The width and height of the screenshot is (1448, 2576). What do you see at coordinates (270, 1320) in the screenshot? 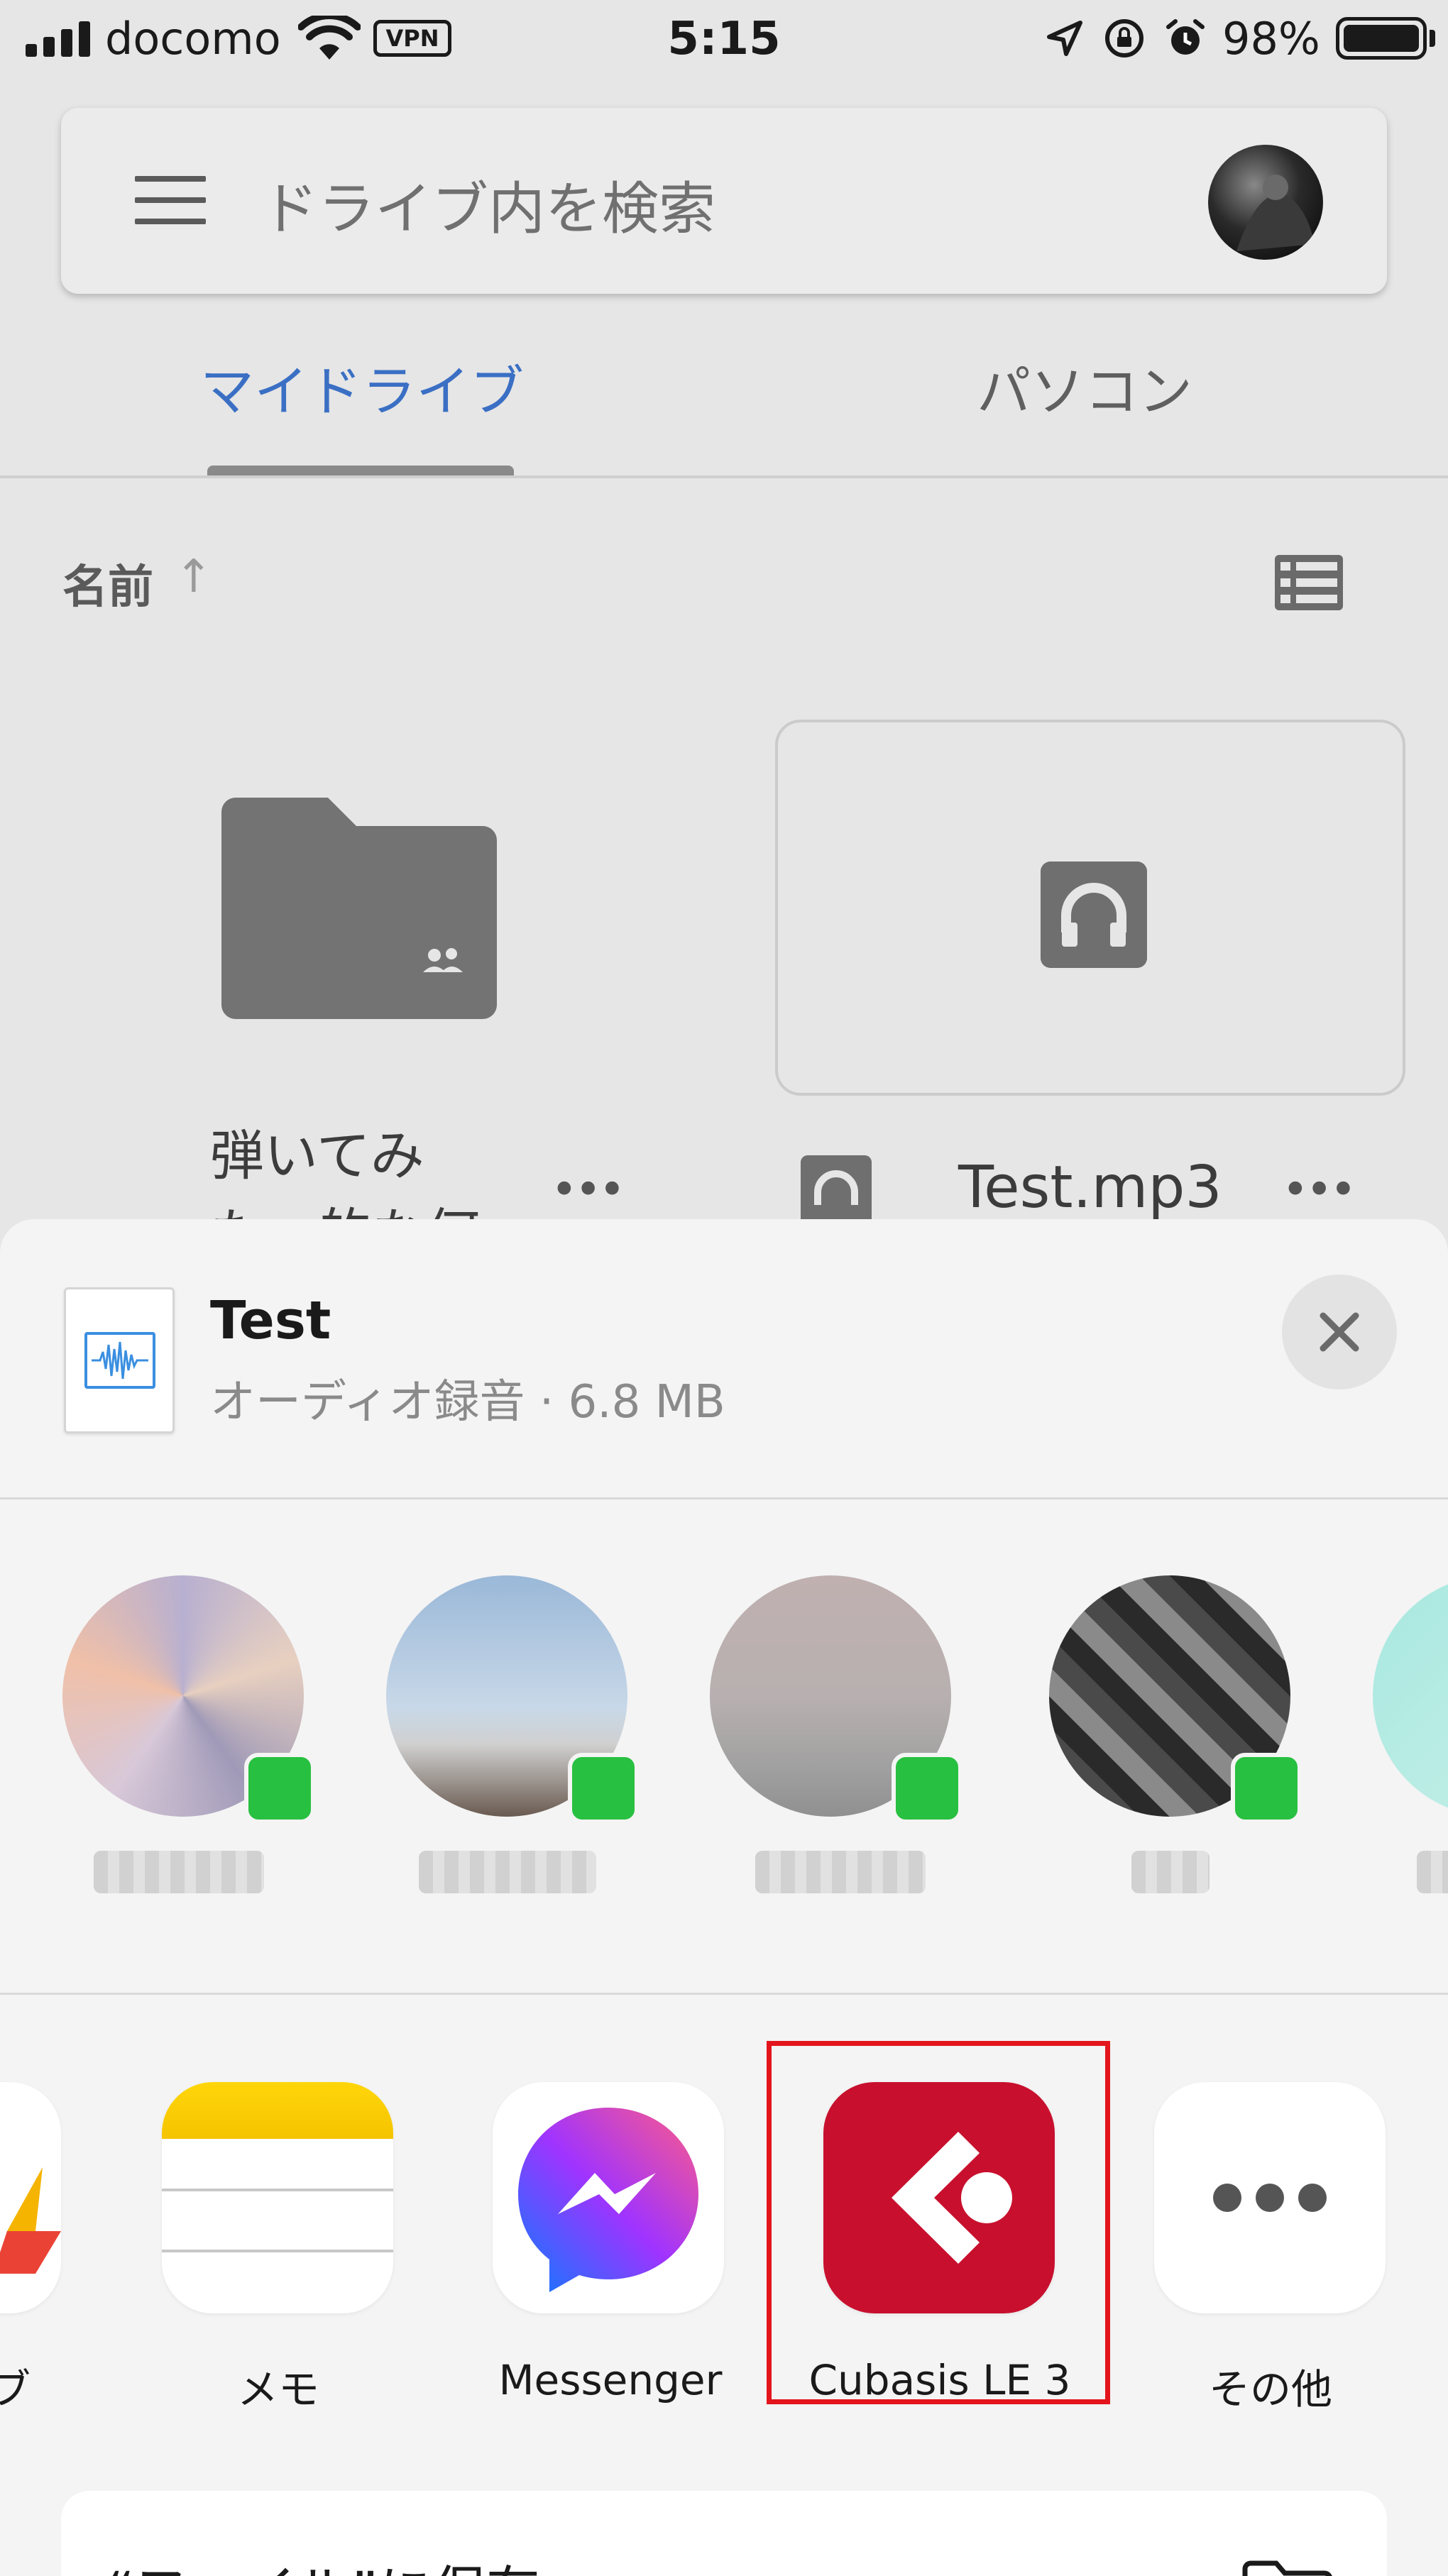
I see `shared-file-title: Test` at bounding box center [270, 1320].